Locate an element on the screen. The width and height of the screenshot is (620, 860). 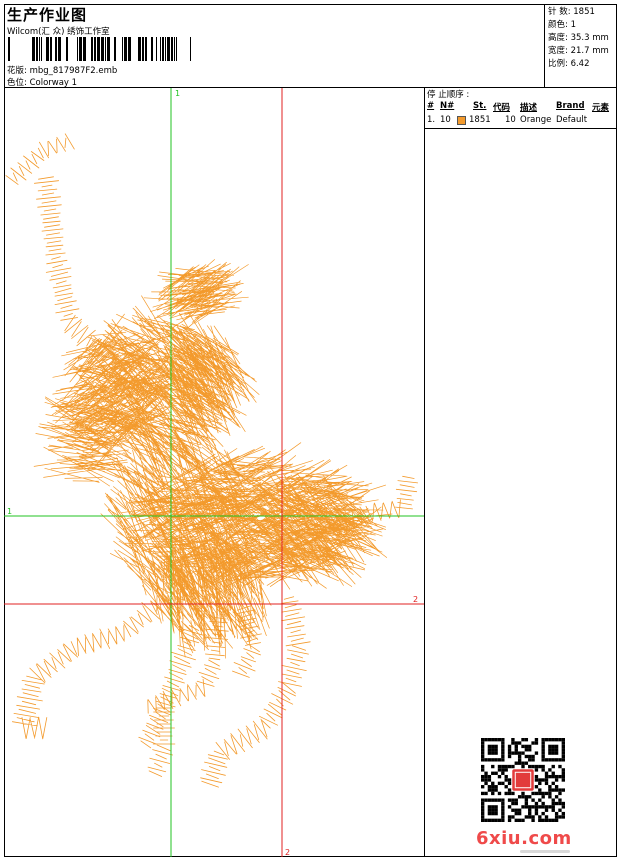
col-brand: Brand is located at coordinates (570, 106).